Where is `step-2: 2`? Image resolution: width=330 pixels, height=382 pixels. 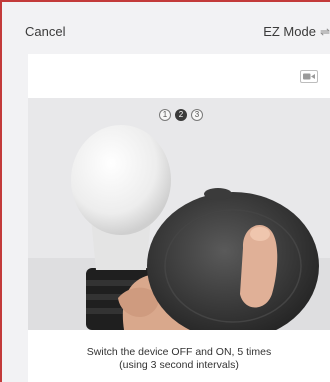
step-2: 2 is located at coordinates (181, 115).